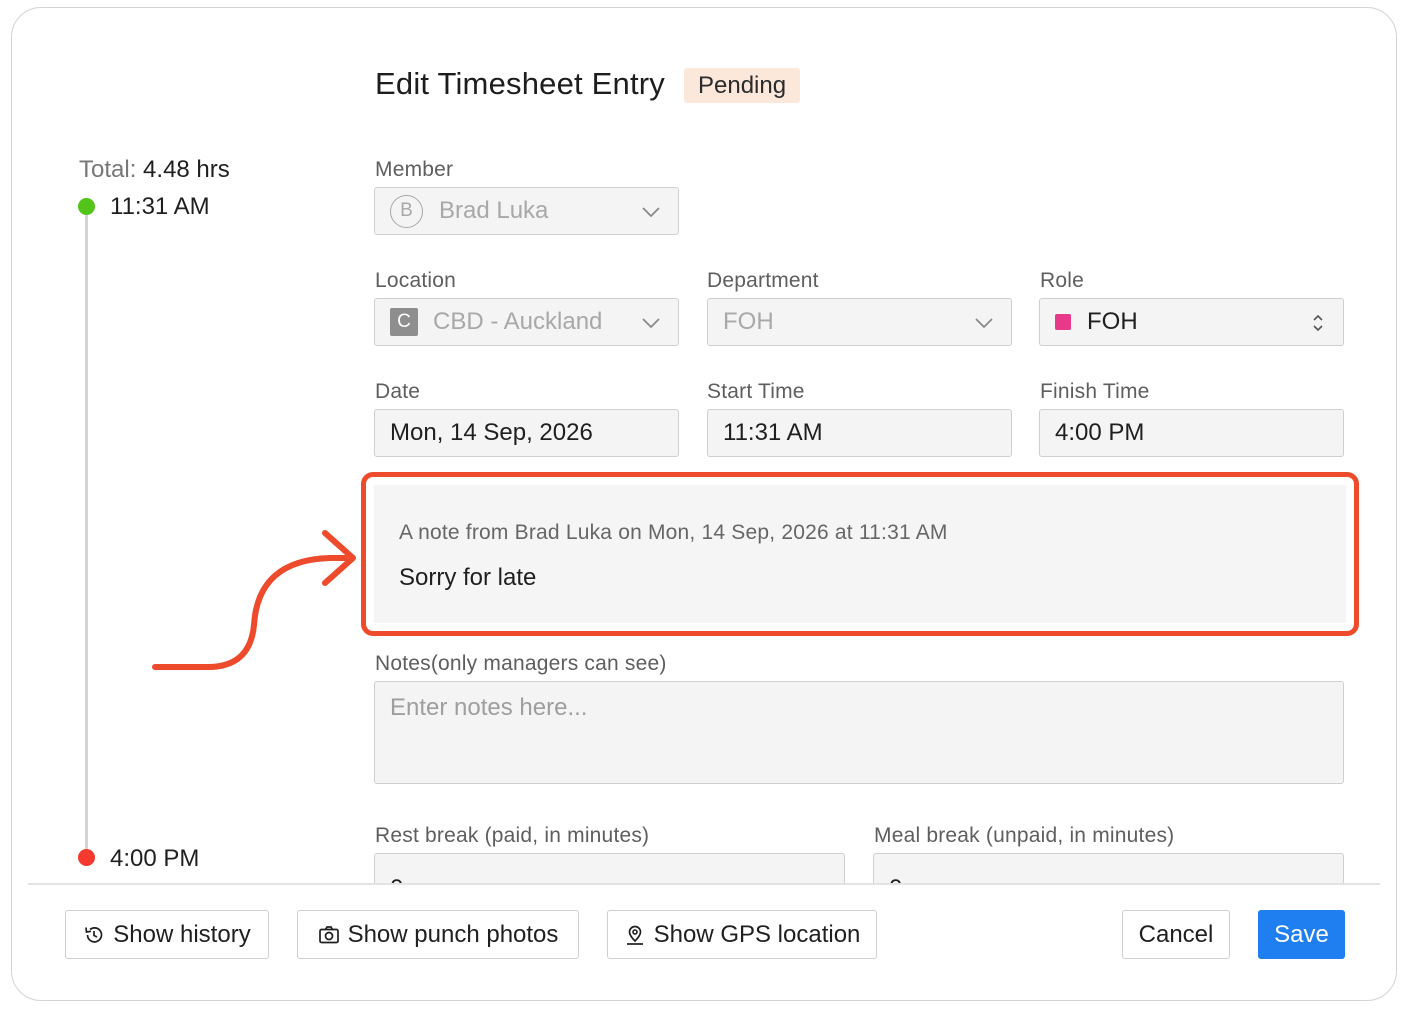  Describe the element at coordinates (254, 600) in the screenshot. I see `callout-arrow-icon` at that location.